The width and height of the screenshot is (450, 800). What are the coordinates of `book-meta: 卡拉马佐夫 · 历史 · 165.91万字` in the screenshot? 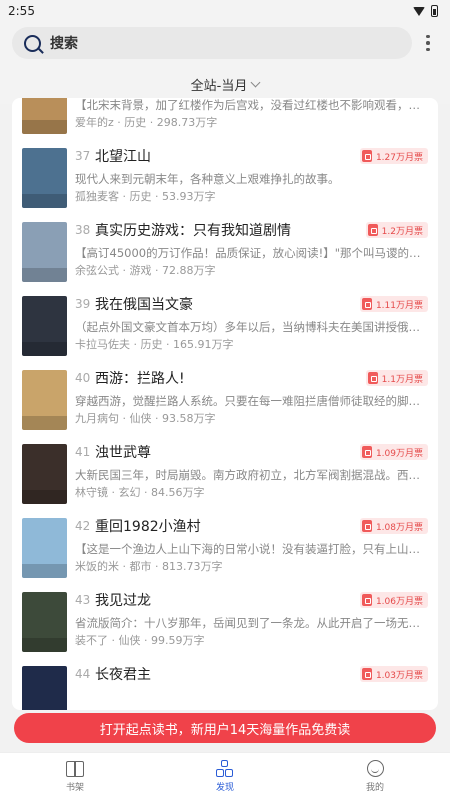 It's located at (154, 344).